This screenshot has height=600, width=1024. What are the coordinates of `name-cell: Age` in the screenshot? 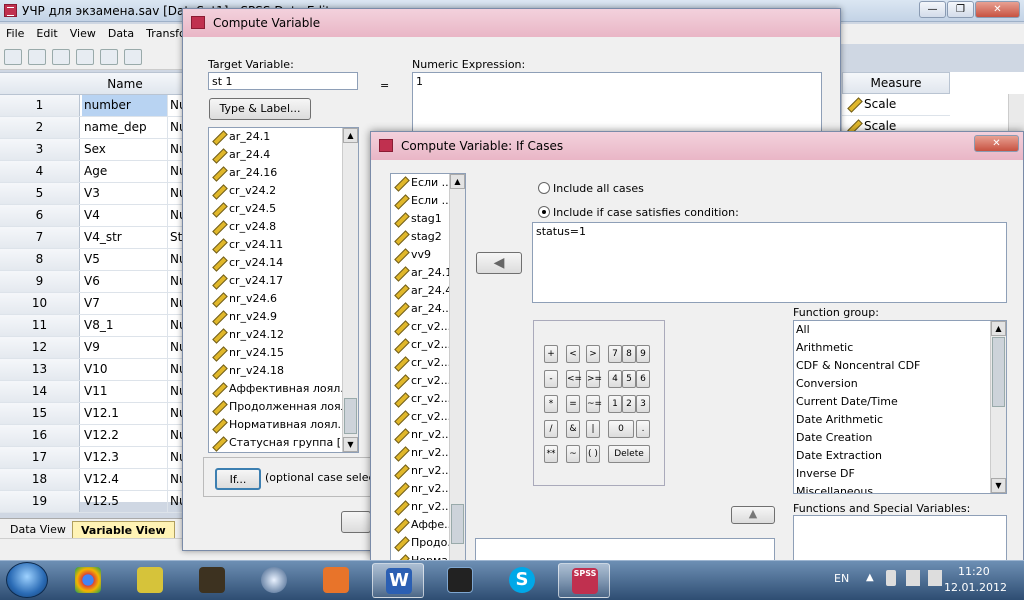 It's located at (125, 171).